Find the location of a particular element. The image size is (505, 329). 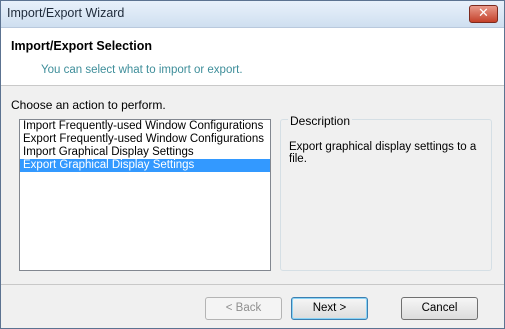

footer-divider is located at coordinates (252, 284).